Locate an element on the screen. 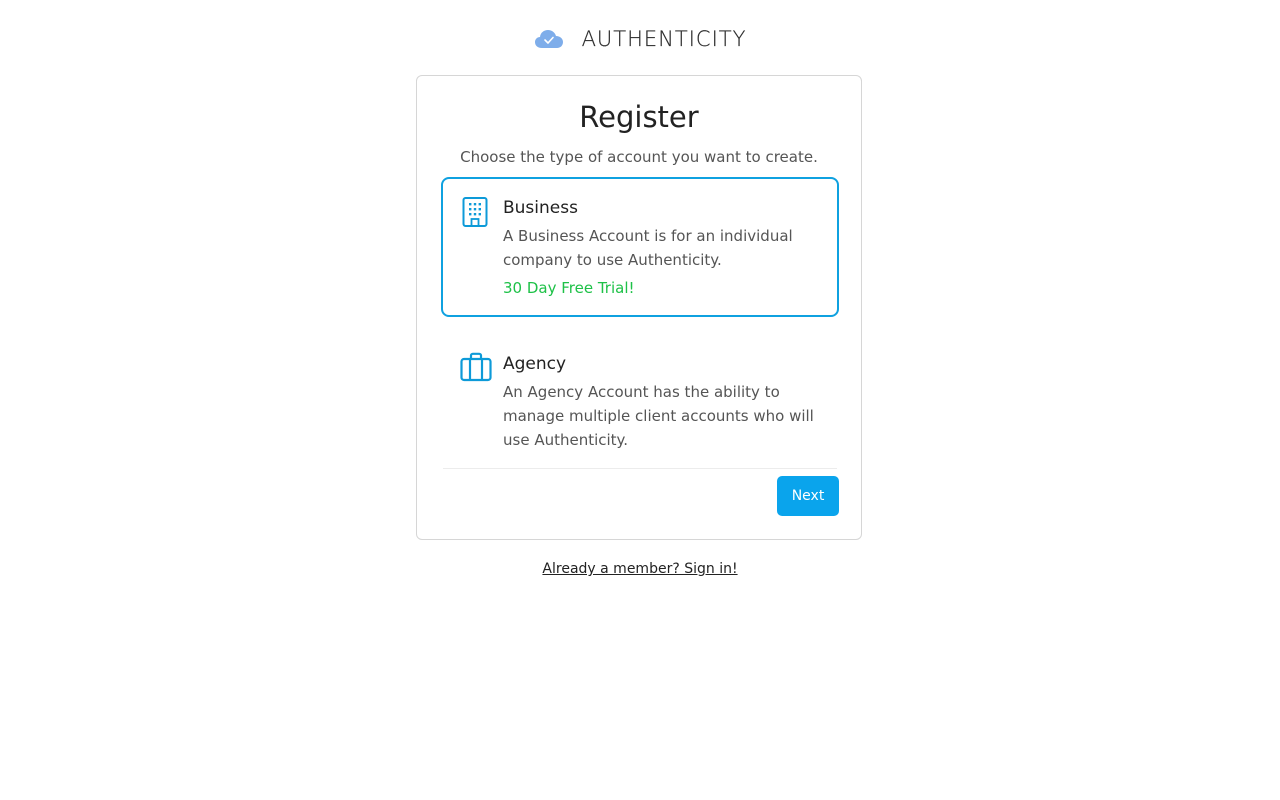  trial-badge: 30 Day Free Trial! is located at coordinates (569, 288).